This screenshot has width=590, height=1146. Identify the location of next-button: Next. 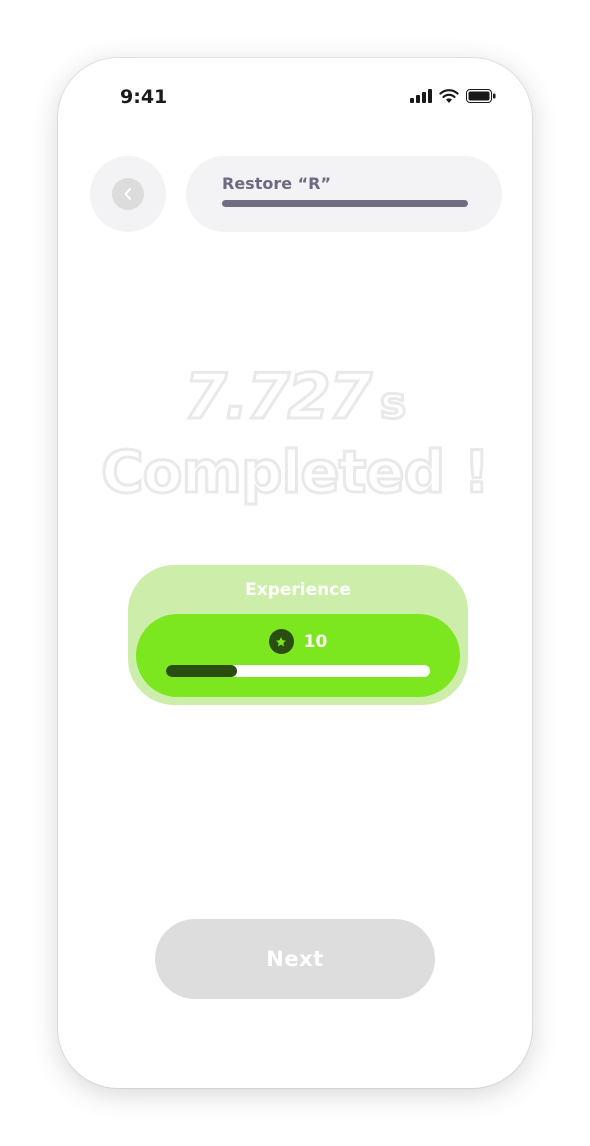
(295, 959).